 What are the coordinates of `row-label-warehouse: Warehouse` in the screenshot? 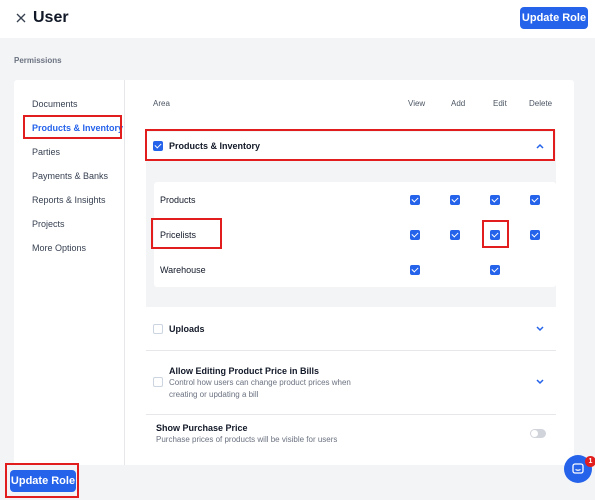 It's located at (183, 270).